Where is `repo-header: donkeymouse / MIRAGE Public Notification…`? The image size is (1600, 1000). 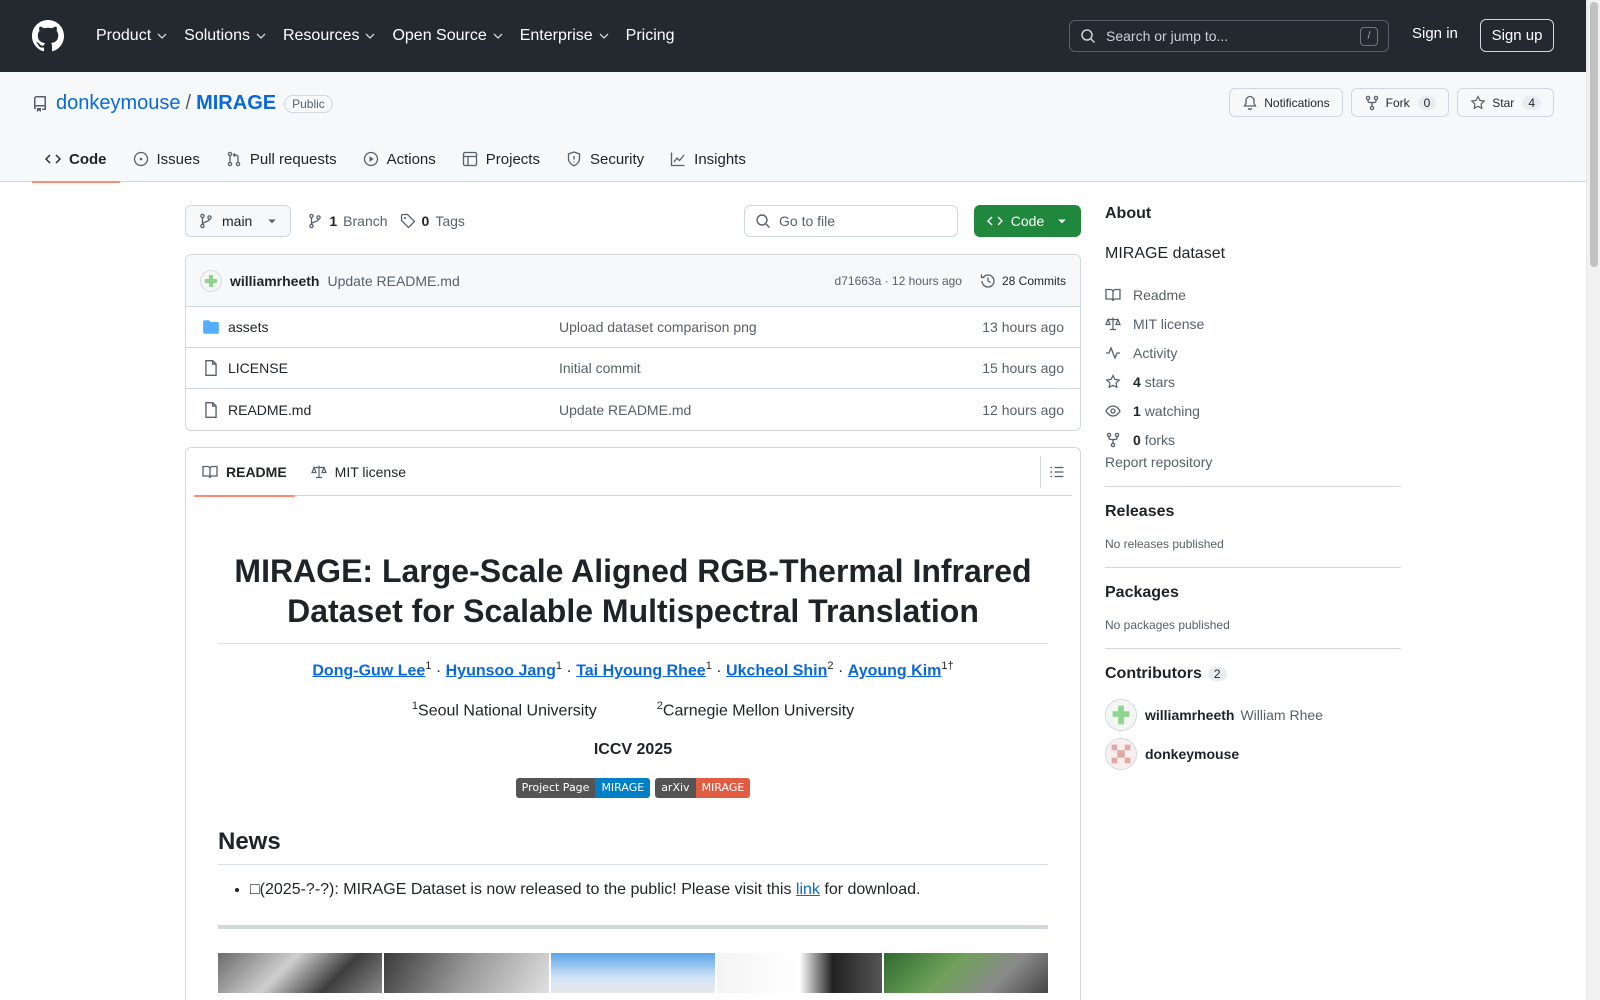 repo-header: donkeymouse / MIRAGE Public Notification… is located at coordinates (793, 127).